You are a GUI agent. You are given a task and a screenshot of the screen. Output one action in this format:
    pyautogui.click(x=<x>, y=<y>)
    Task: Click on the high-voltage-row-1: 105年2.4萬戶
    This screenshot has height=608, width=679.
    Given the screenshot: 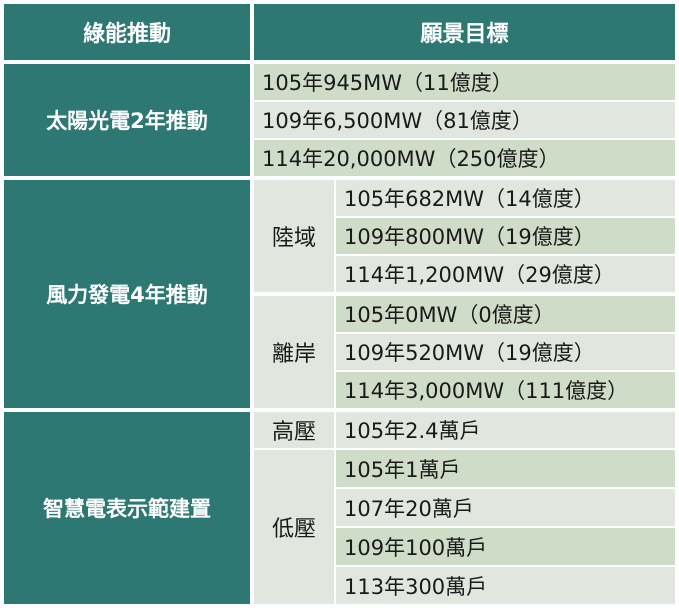 What is the action you would take?
    pyautogui.click(x=505, y=430)
    